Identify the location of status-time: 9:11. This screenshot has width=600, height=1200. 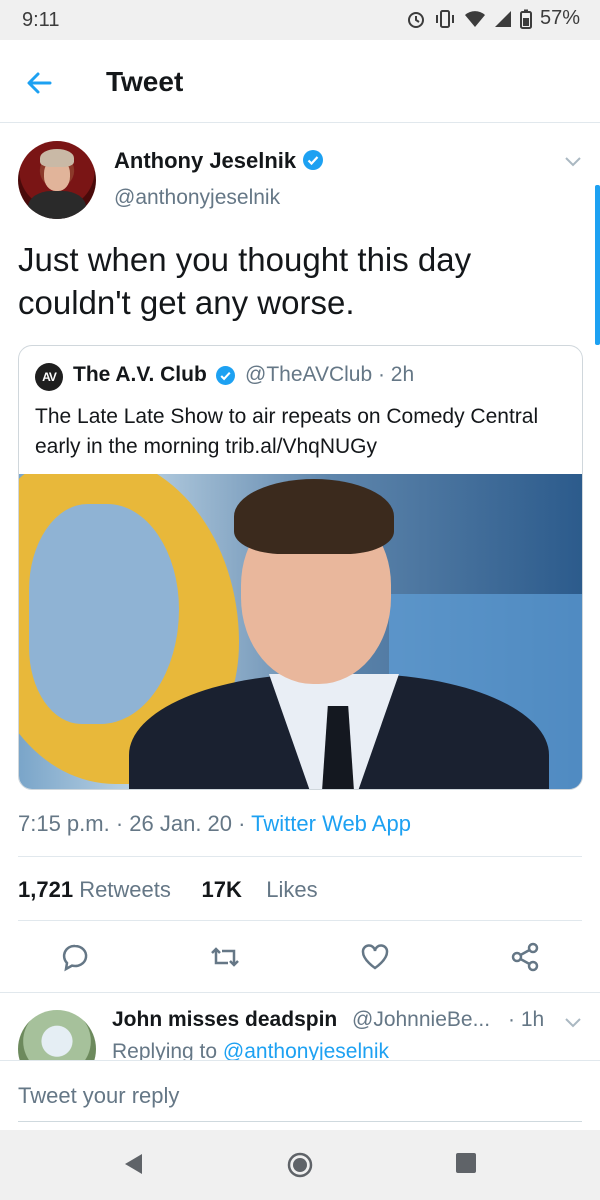
(41, 20).